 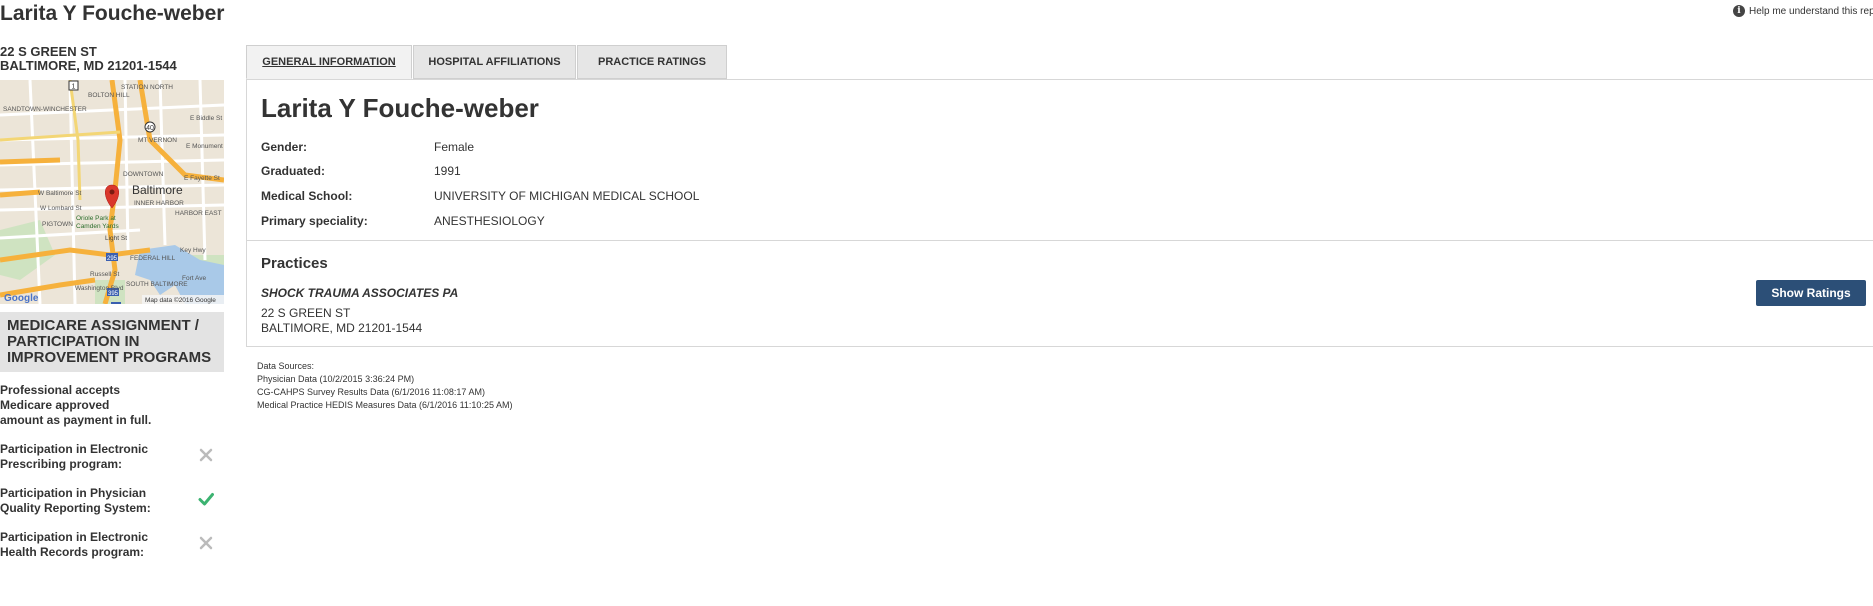 I want to click on svg-text: SOUTH BALTIMORE, so click(x=157, y=284).